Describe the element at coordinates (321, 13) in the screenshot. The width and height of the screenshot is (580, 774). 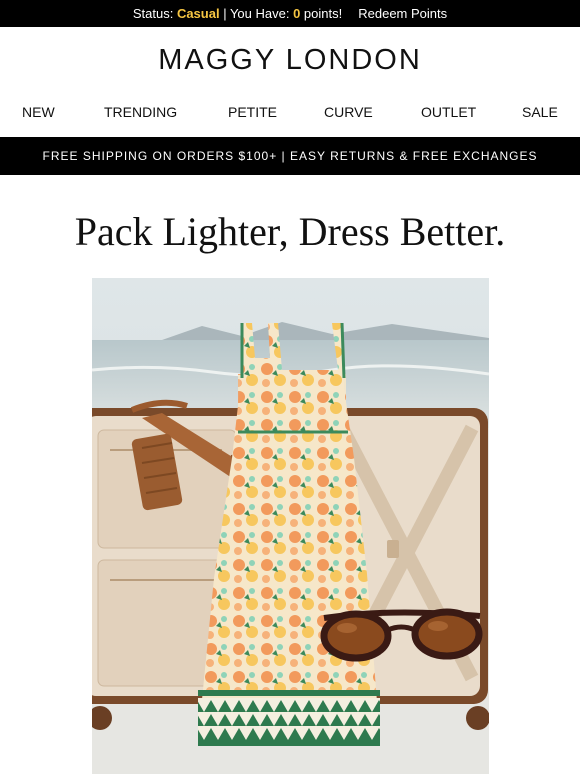
I see `points-suffix: points!` at that location.